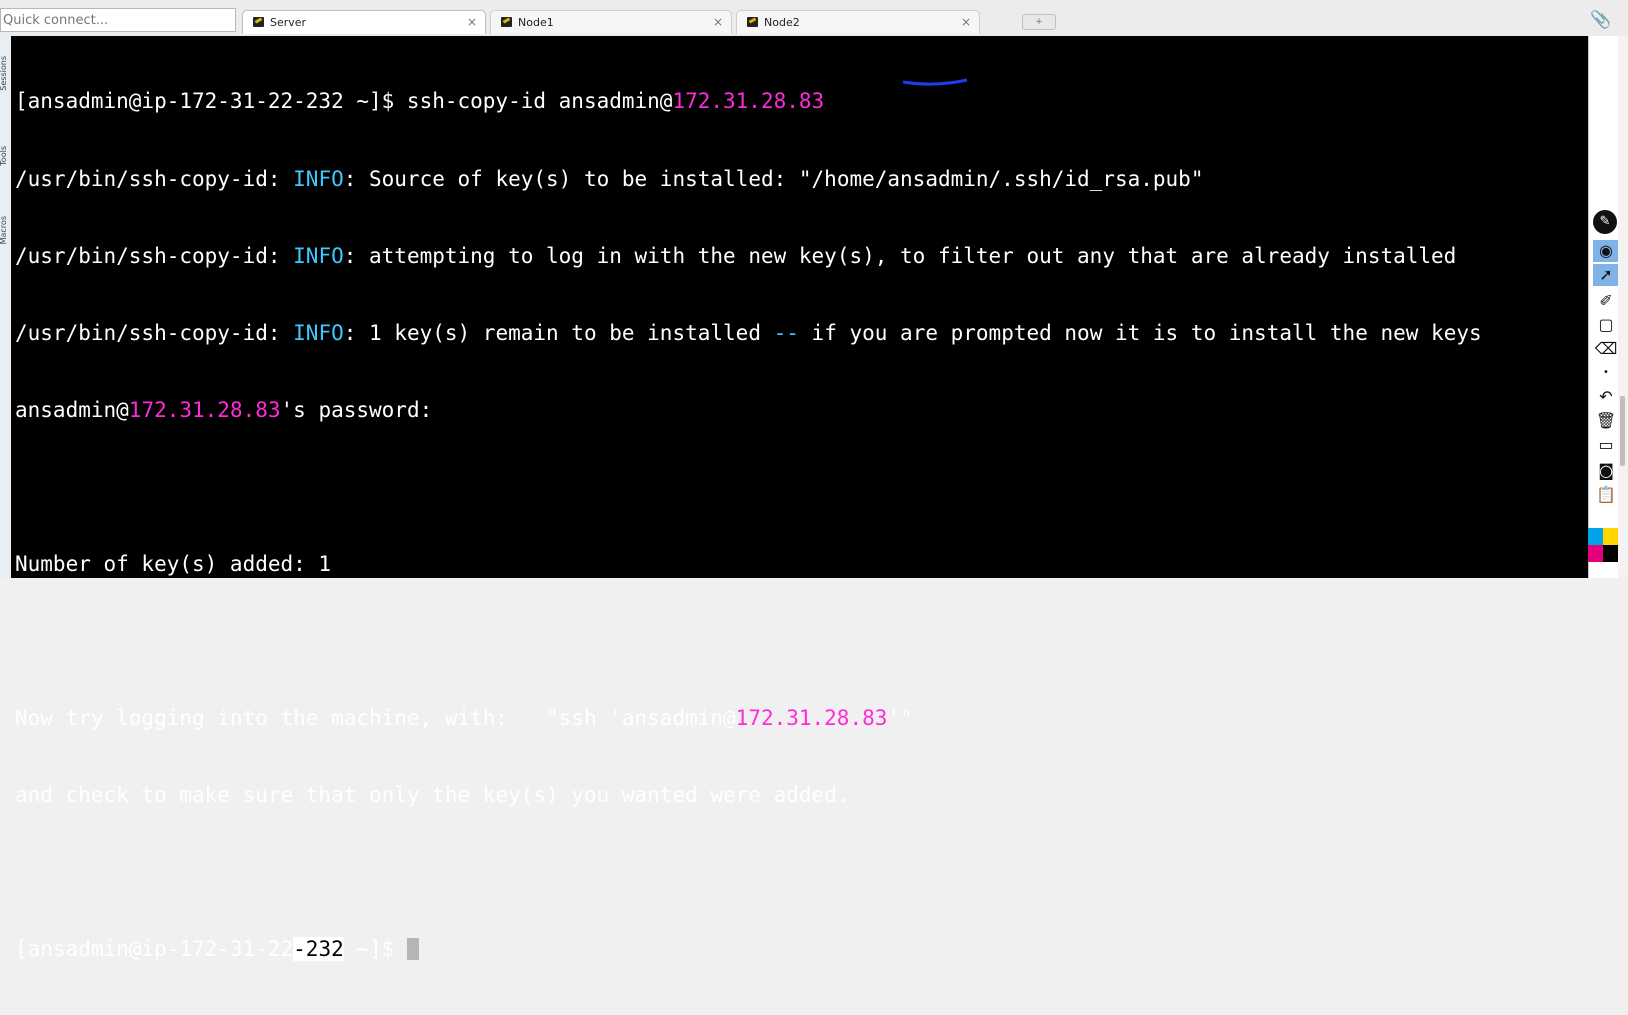 The width and height of the screenshot is (1628, 1015). What do you see at coordinates (1606, 301) in the screenshot?
I see `highlighter-icon: ✐` at bounding box center [1606, 301].